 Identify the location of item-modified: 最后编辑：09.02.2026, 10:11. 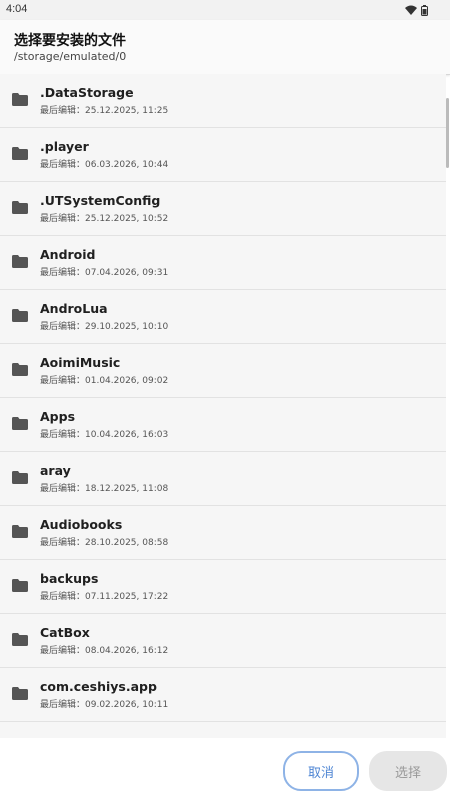
(104, 705).